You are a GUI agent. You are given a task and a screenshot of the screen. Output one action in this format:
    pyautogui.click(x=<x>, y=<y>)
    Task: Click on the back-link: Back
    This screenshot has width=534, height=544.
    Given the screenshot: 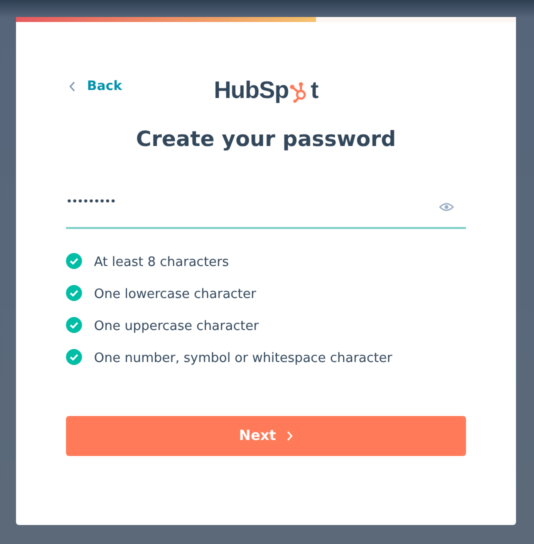 What is the action you would take?
    pyautogui.click(x=95, y=86)
    